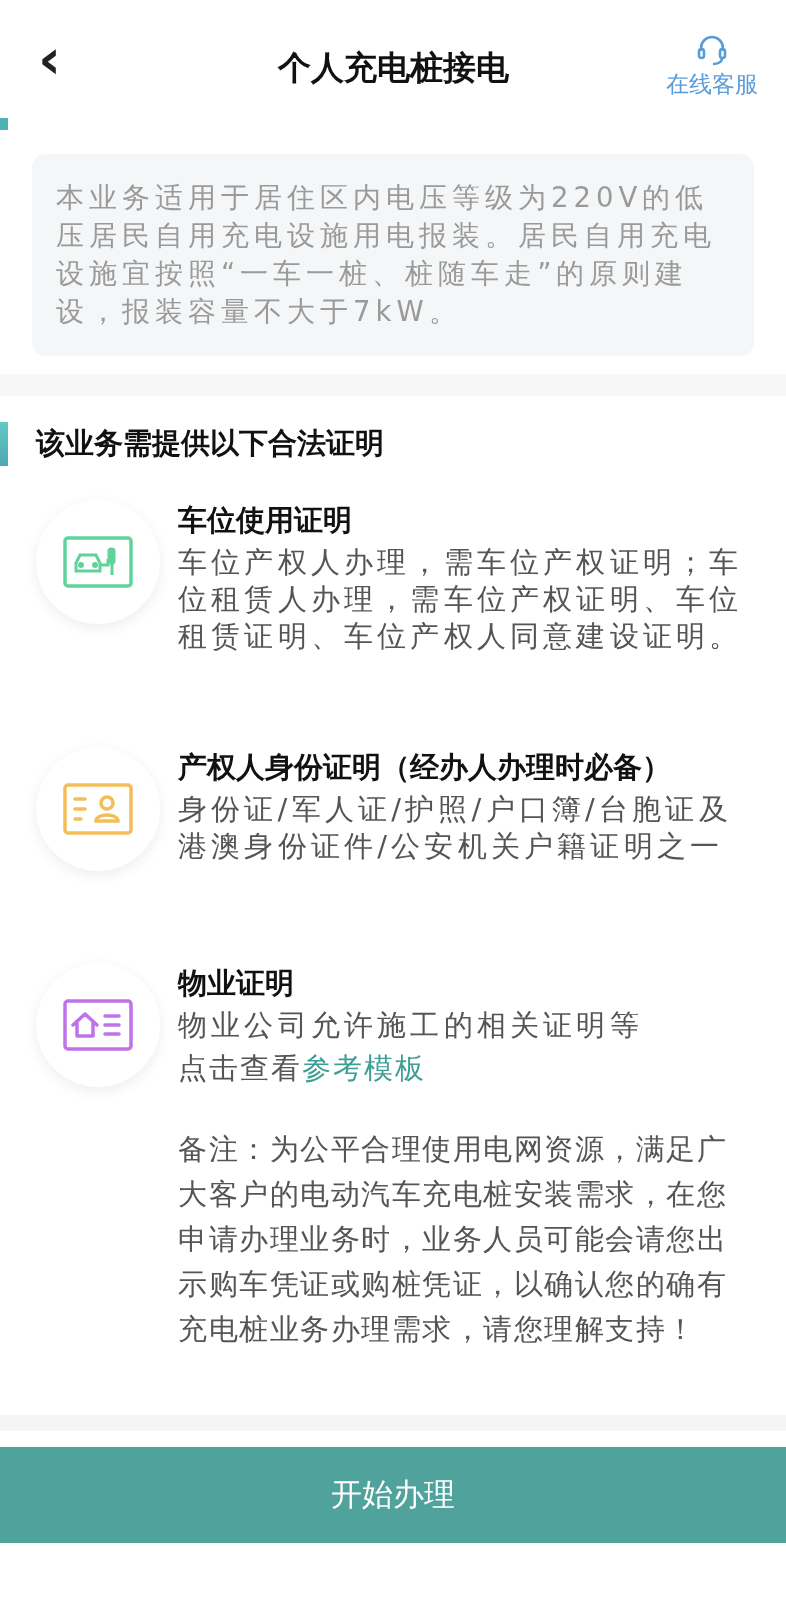 Image resolution: width=786 pixels, height=1611 pixels. I want to click on start-button: 开始办理, so click(393, 1495).